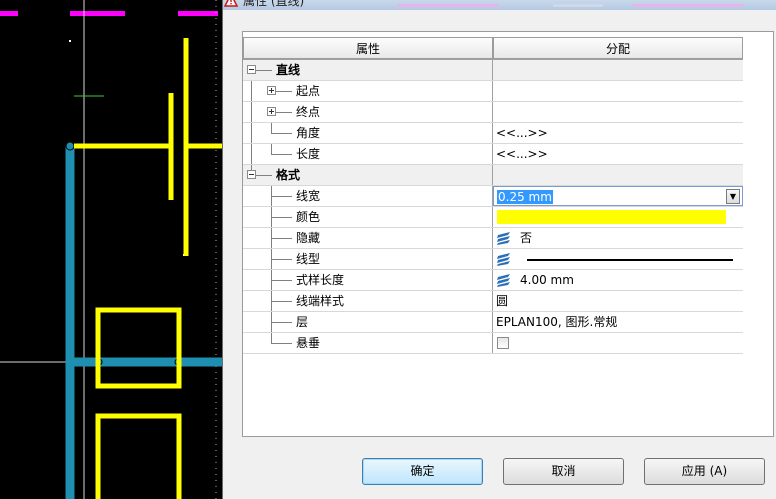 This screenshot has width=776, height=499. What do you see at coordinates (70, 146) in the screenshot?
I see `wire-node` at bounding box center [70, 146].